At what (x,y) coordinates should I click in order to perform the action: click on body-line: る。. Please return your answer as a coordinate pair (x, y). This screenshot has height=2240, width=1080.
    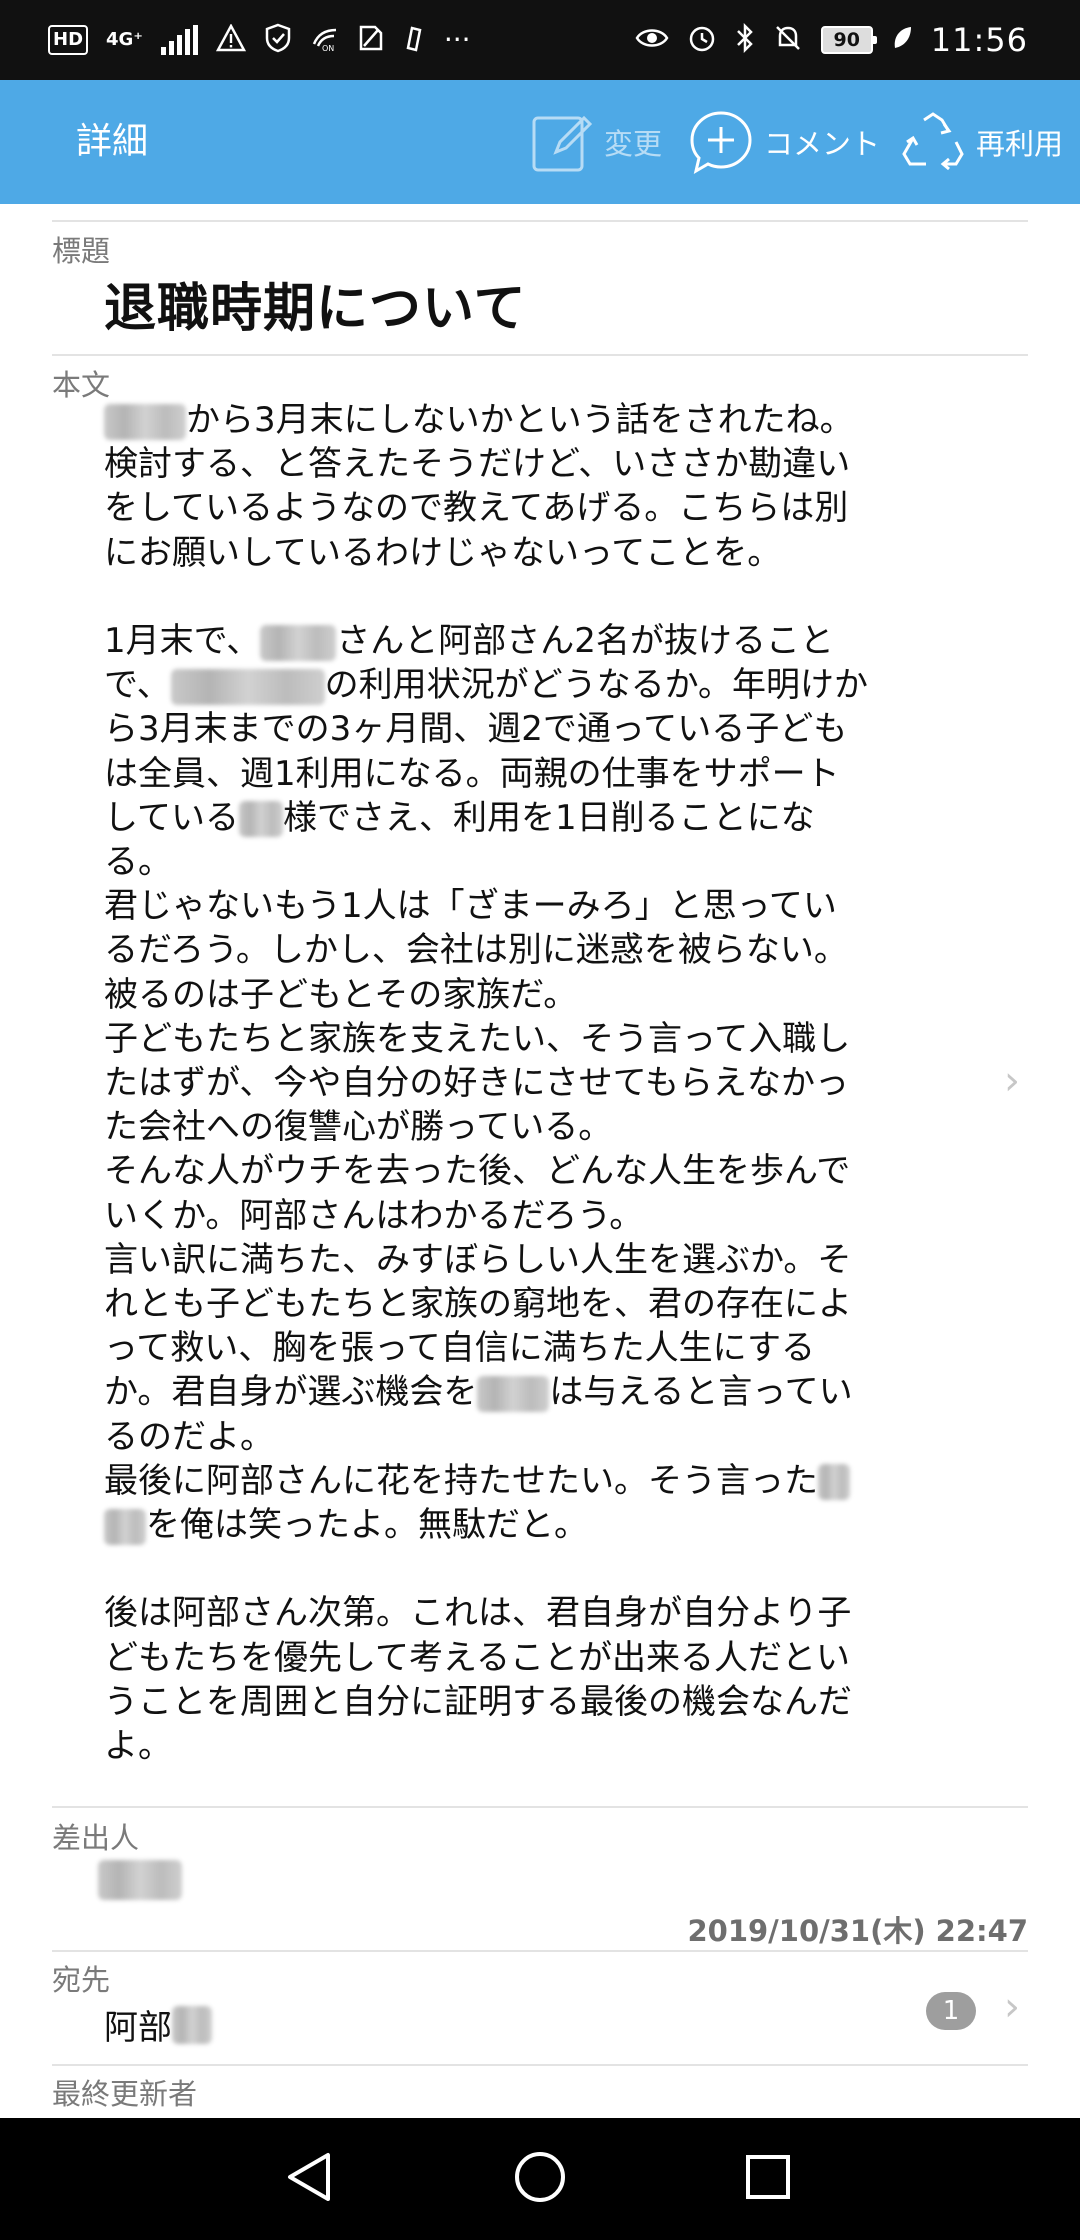
    Looking at the image, I should click on (138, 862).